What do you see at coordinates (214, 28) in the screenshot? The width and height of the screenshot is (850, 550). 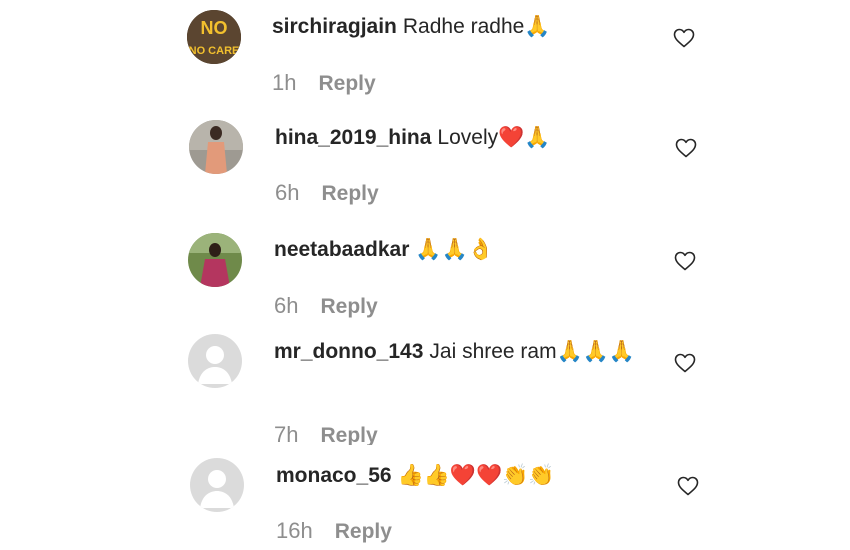 I see `svg-text: NO` at bounding box center [214, 28].